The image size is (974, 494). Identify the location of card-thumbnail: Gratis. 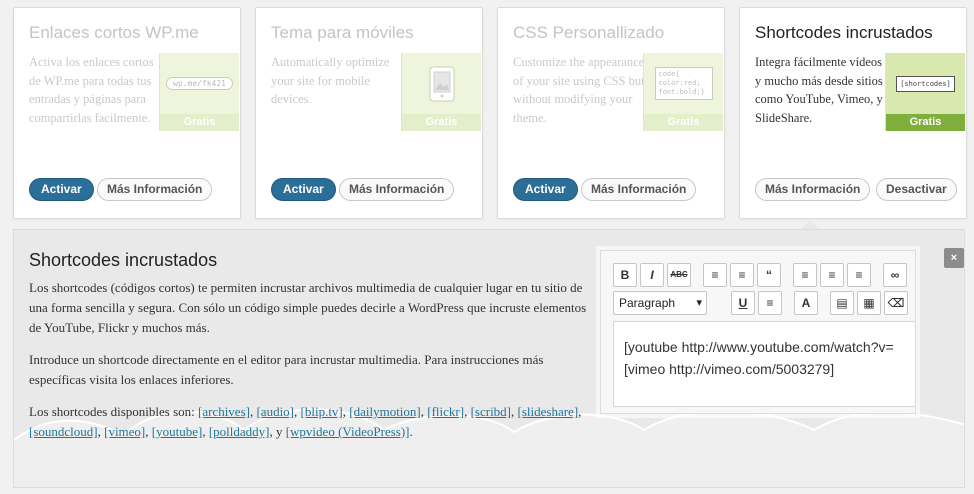
(441, 92).